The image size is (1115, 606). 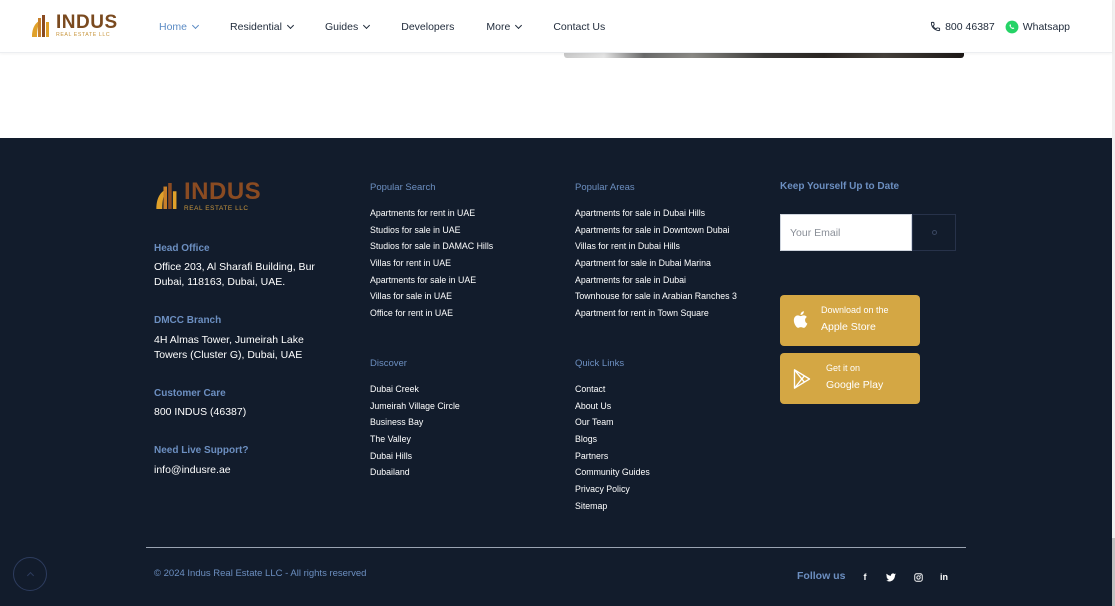 I want to click on list-item: Partners, so click(x=612, y=456).